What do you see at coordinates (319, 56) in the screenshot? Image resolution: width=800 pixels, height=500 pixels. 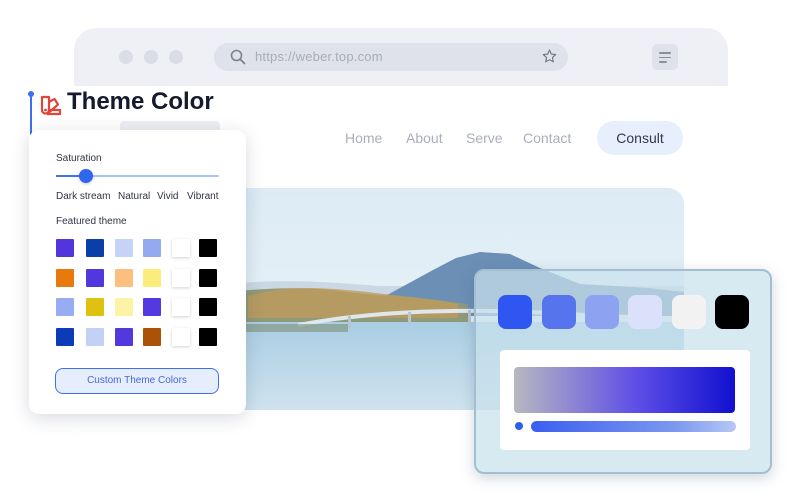 I see `url-text: https://weber.top.com` at bounding box center [319, 56].